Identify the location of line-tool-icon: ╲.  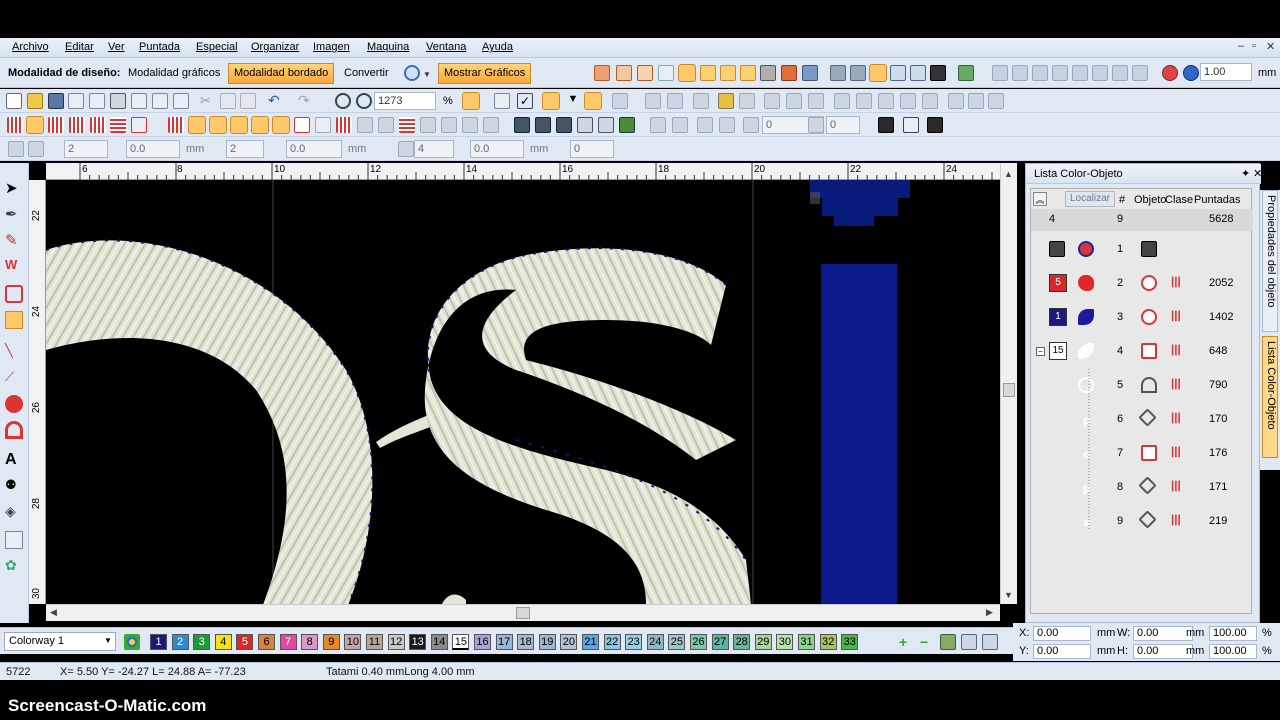
(14, 352).